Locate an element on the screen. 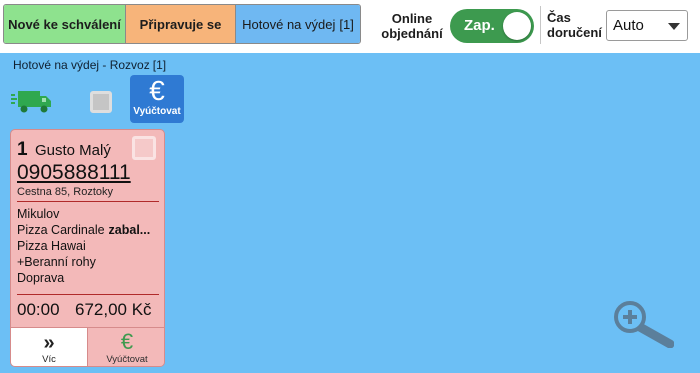 This screenshot has height=373, width=700. order-number: 1 is located at coordinates (22, 149).